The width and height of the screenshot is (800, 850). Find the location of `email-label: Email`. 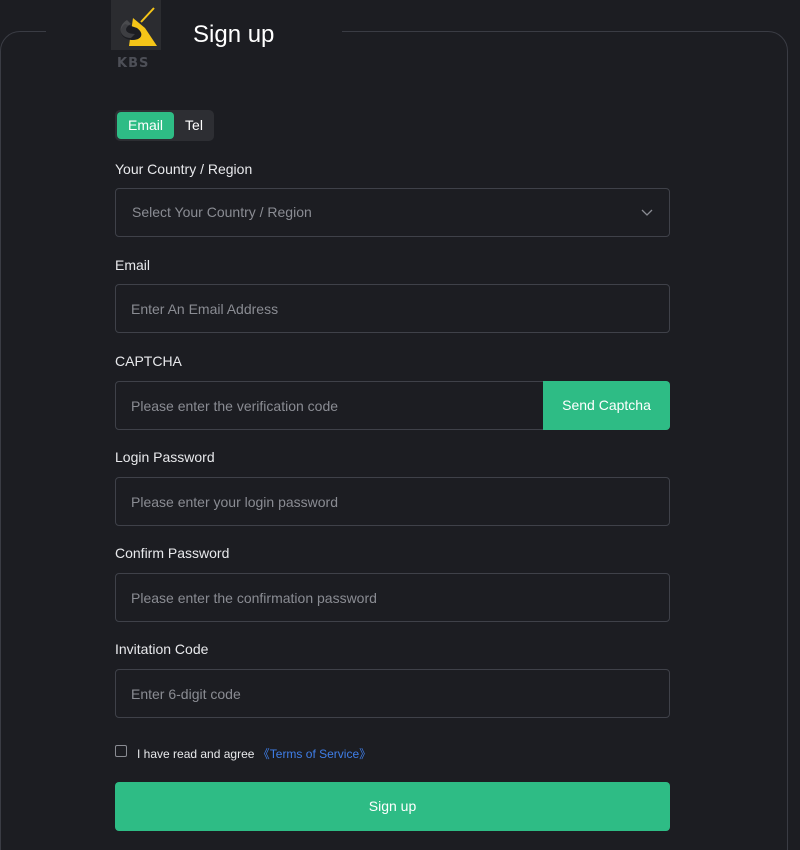

email-label: Email is located at coordinates (133, 265).